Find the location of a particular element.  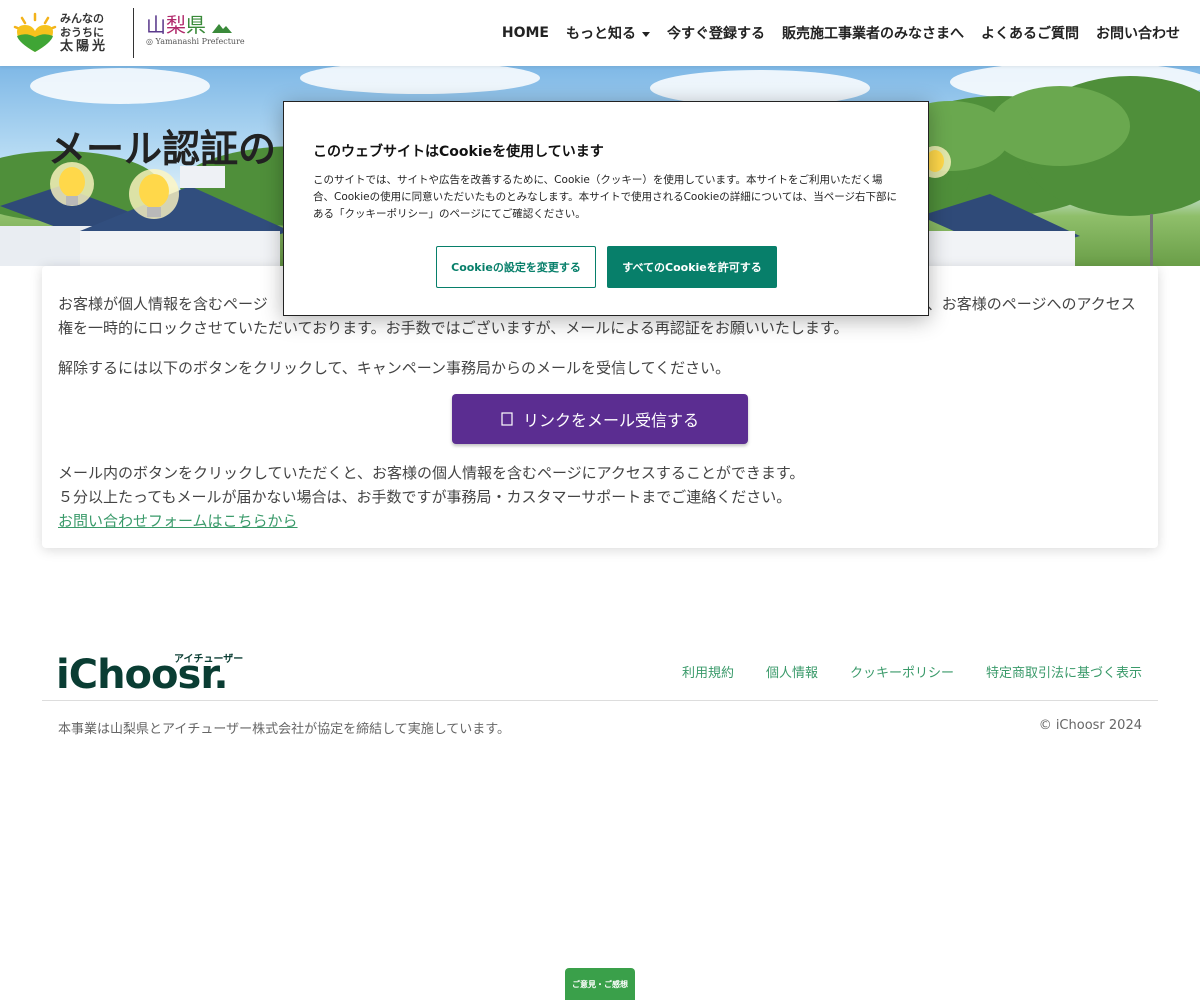

contact-form-link: お問い合わせフォームはこちらから is located at coordinates (178, 521).